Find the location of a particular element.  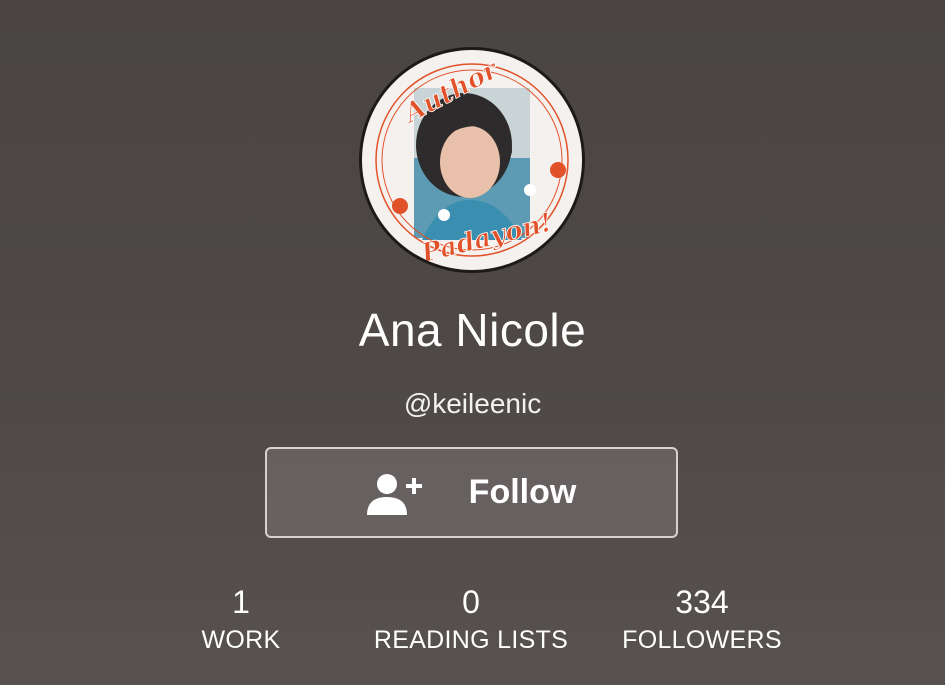

follow-button-label: Follow is located at coordinates (522, 492).